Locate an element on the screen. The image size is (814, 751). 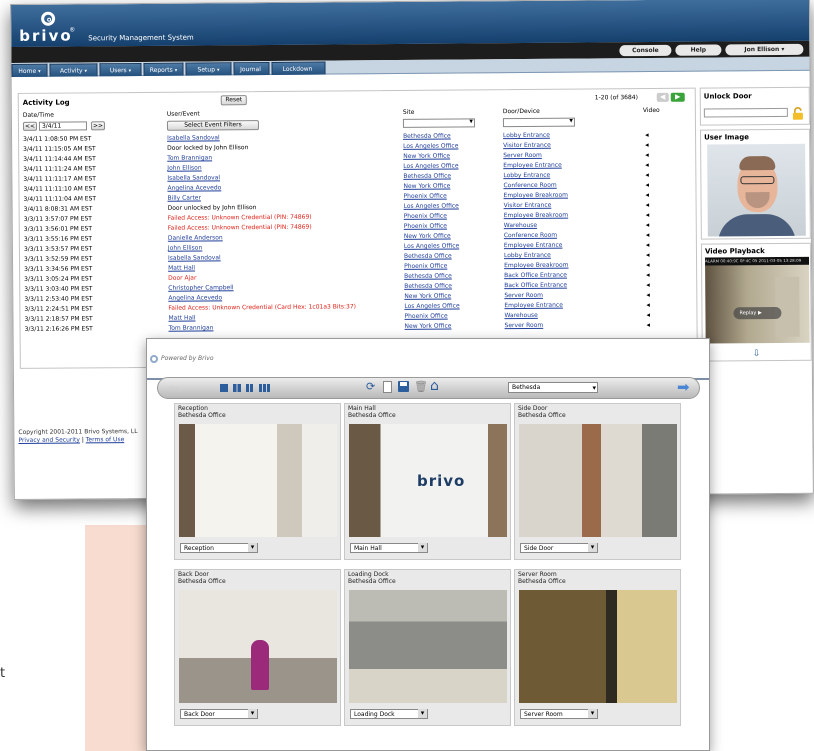
lock-icon is located at coordinates (798, 112).